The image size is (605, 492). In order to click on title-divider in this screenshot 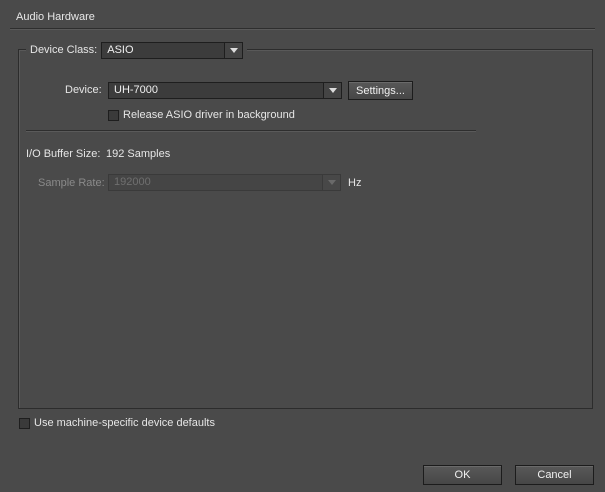, I will do `click(302, 29)`.